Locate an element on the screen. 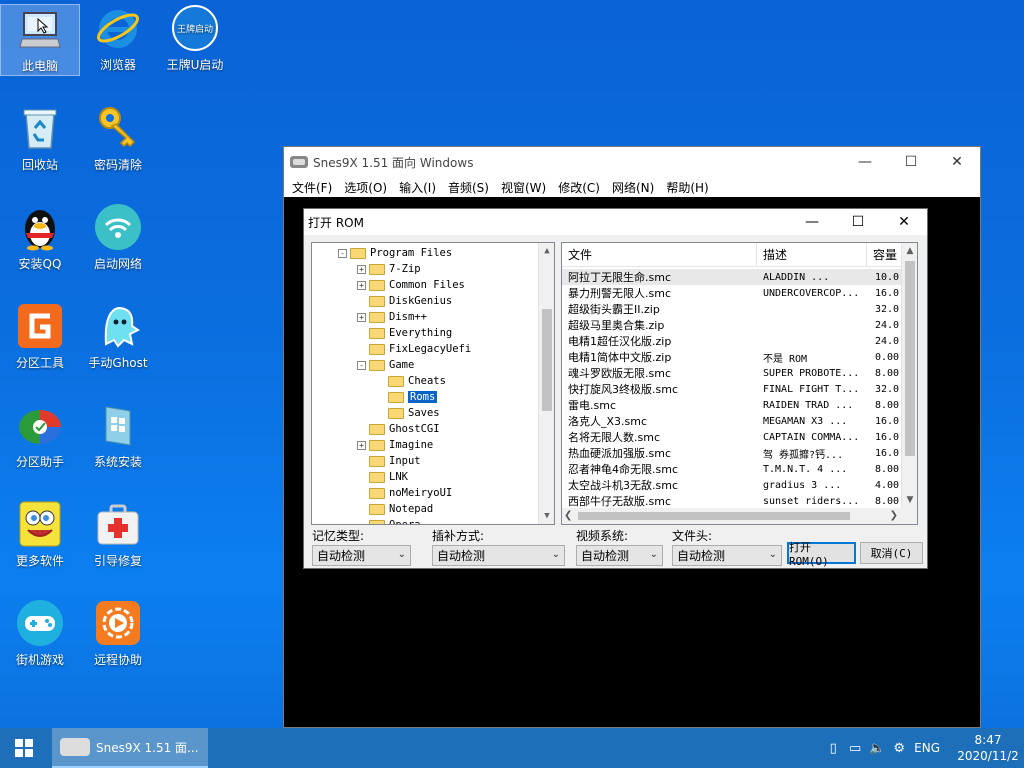 This screenshot has height=768, width=1024. menu-options: 选项(O) is located at coordinates (365, 187).